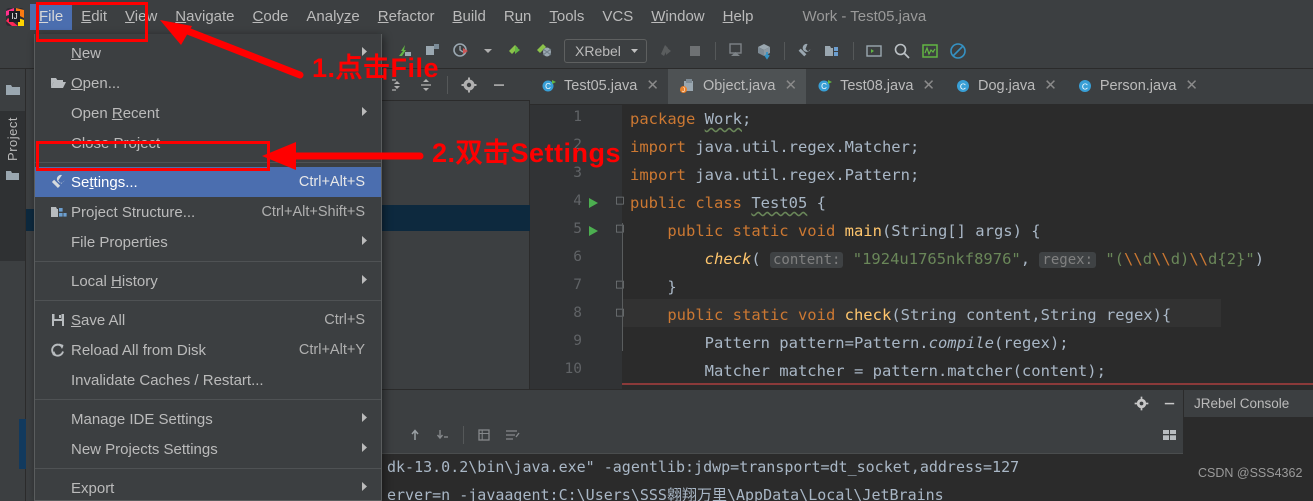 This screenshot has width=1313, height=501. I want to click on sidebar-item-project: Project, so click(12, 186).